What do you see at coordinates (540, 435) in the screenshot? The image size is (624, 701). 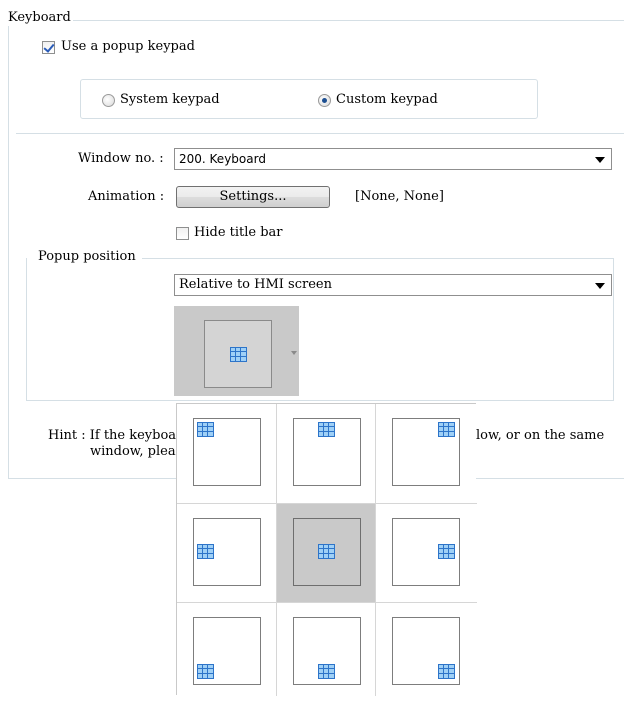 I see `hint-text-line1-end: low, or on the same` at bounding box center [540, 435].